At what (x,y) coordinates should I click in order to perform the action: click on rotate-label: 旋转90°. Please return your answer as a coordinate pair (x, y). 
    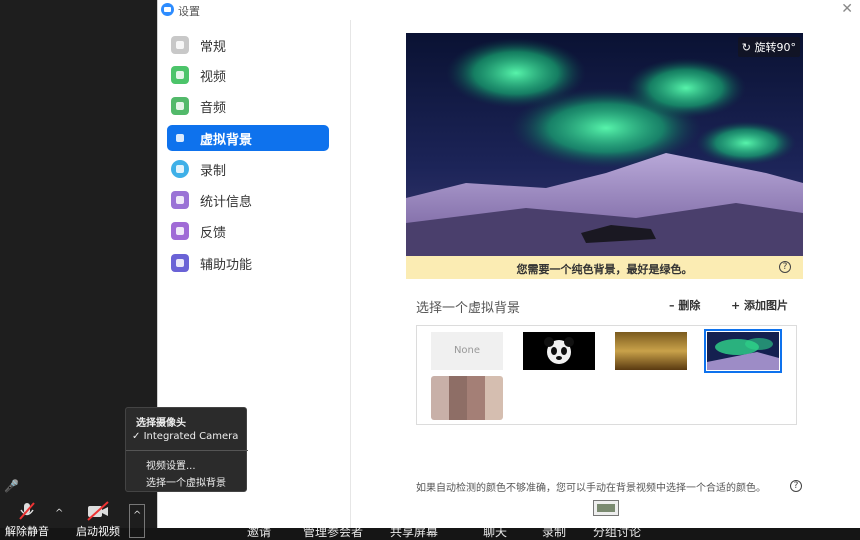
    Looking at the image, I should click on (775, 47).